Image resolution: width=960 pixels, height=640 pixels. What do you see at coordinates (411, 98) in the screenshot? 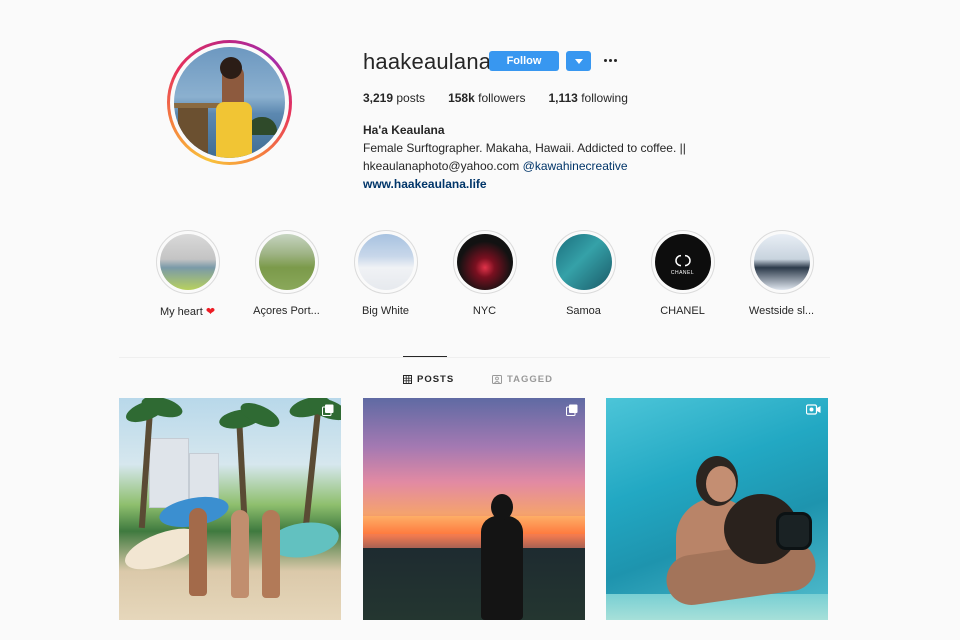
I see `posts-label: posts` at bounding box center [411, 98].